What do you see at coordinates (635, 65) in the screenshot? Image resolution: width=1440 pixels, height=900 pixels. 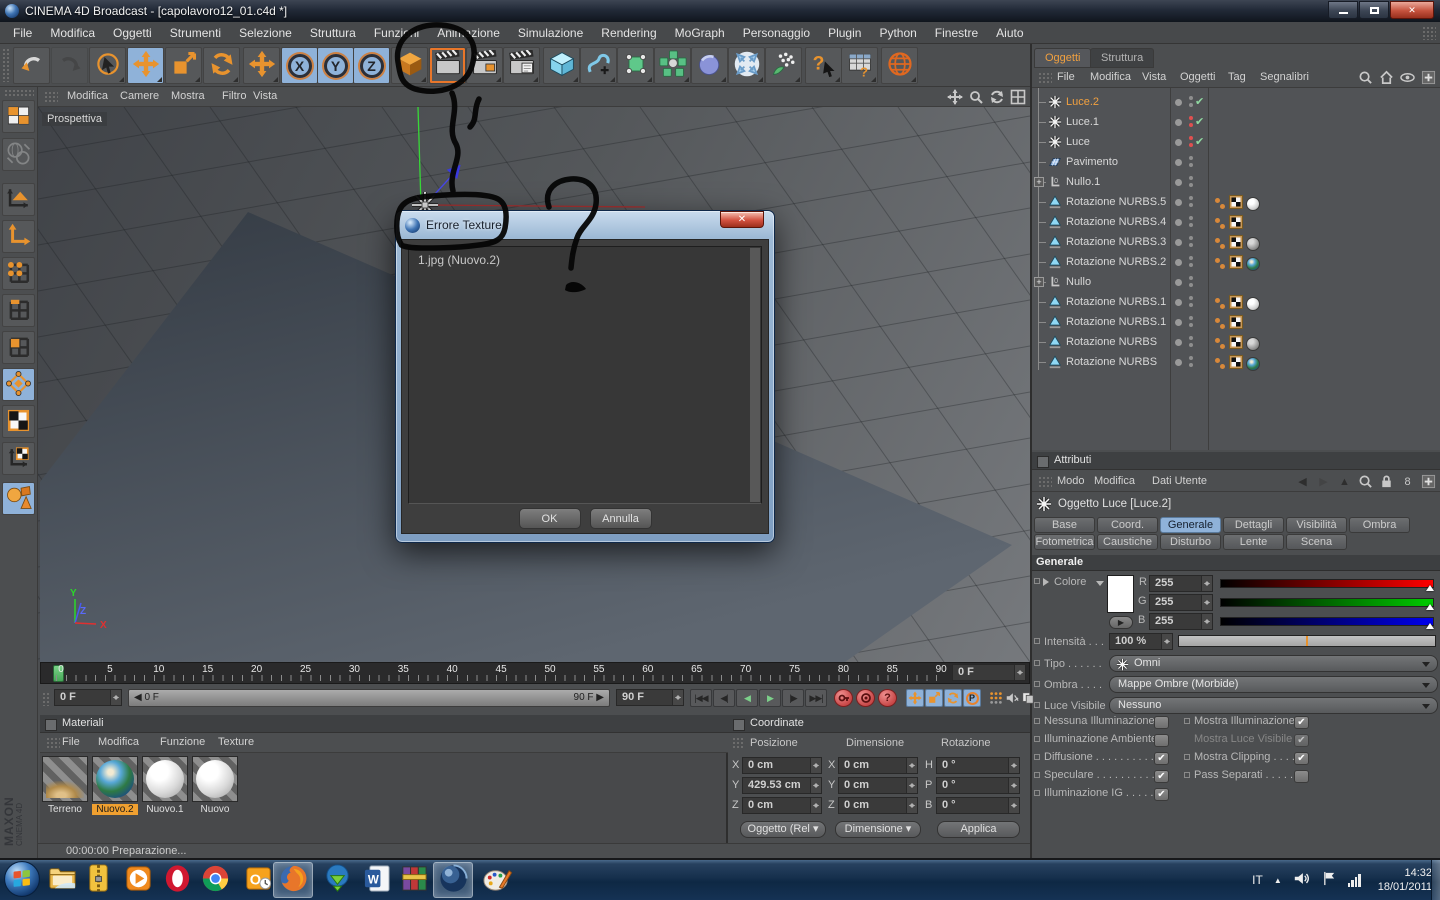 I see `hypernurbs-button` at bounding box center [635, 65].